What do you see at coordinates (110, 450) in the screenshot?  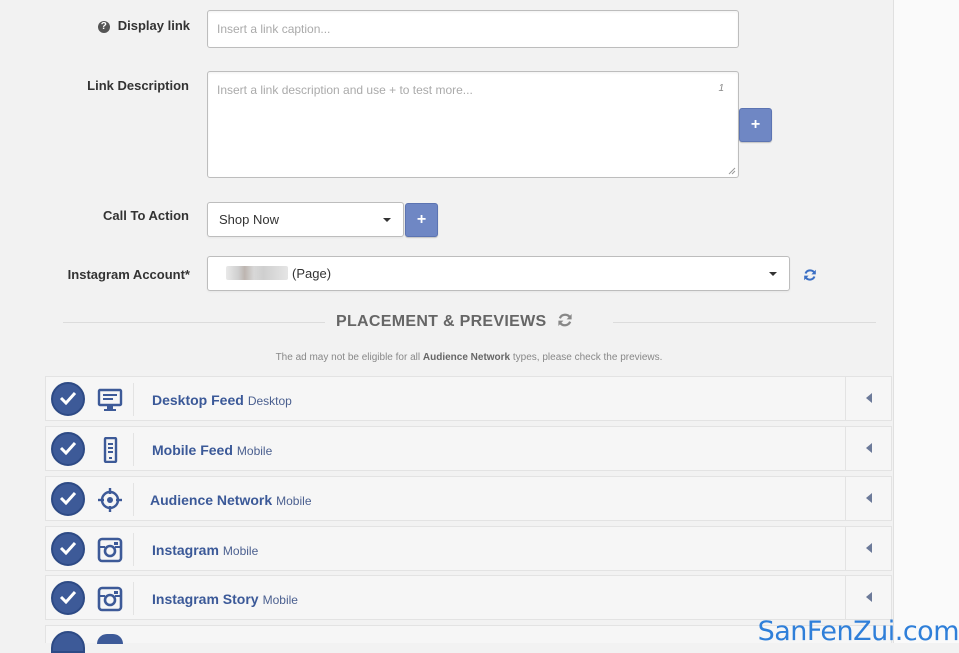 I see `mobile-phone-icon` at bounding box center [110, 450].